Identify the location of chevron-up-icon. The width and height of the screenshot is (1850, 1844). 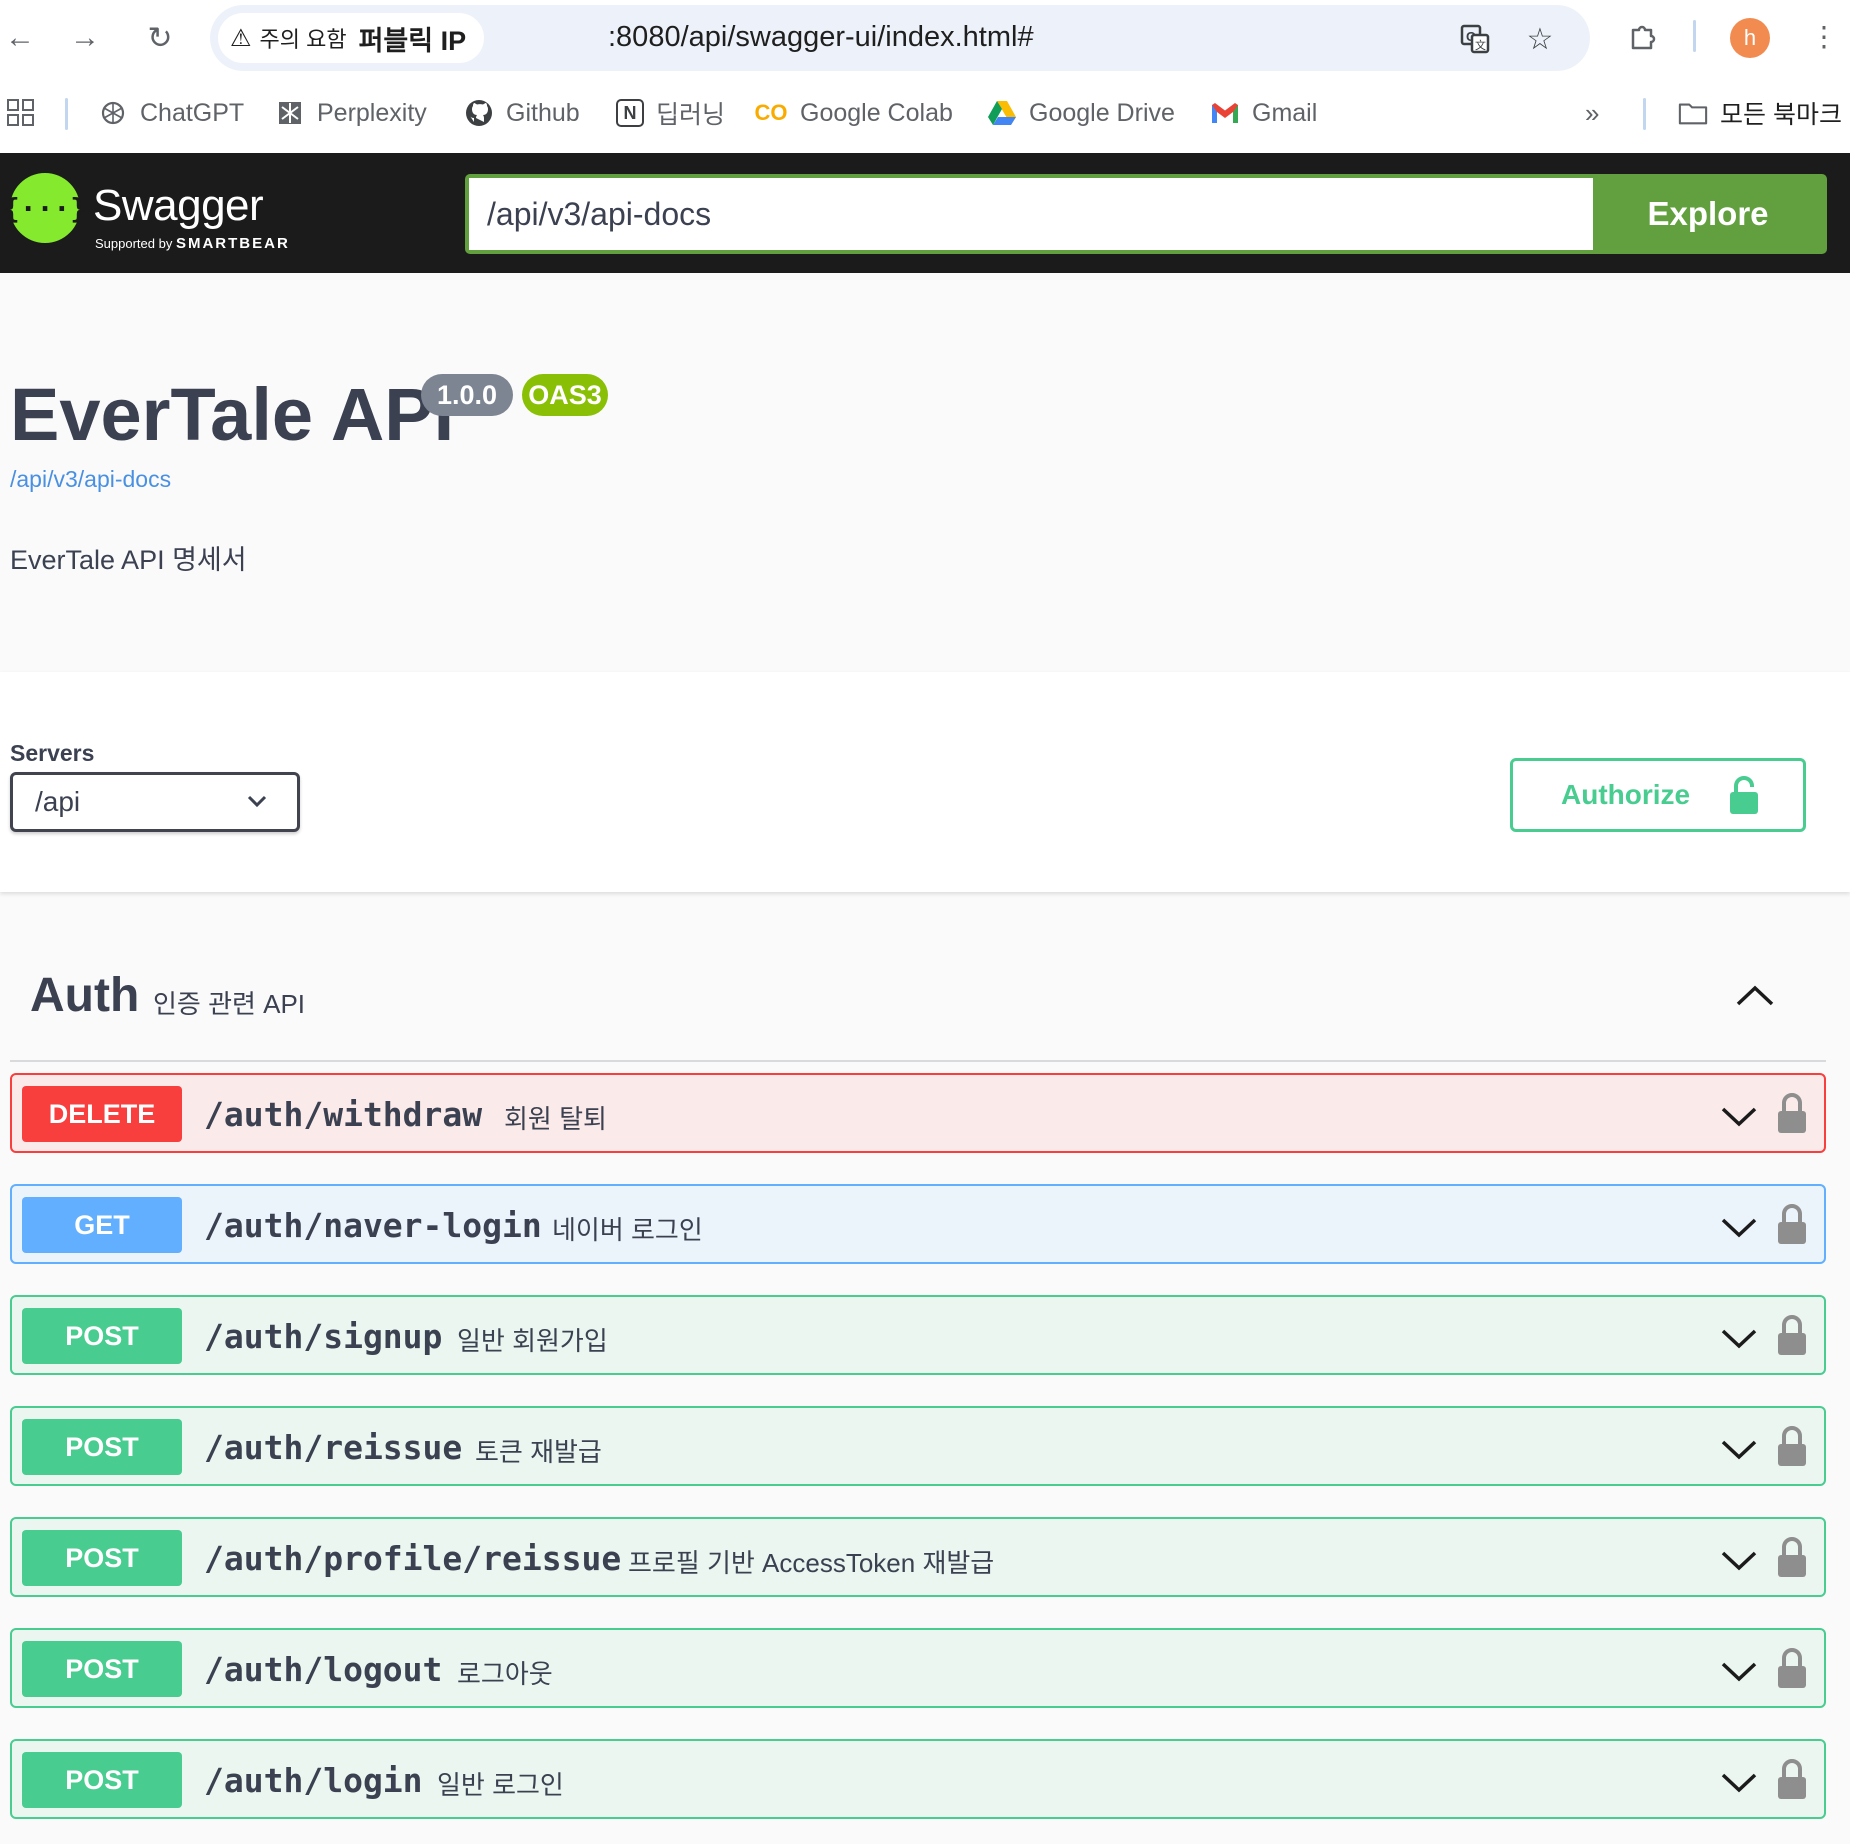
(1755, 996).